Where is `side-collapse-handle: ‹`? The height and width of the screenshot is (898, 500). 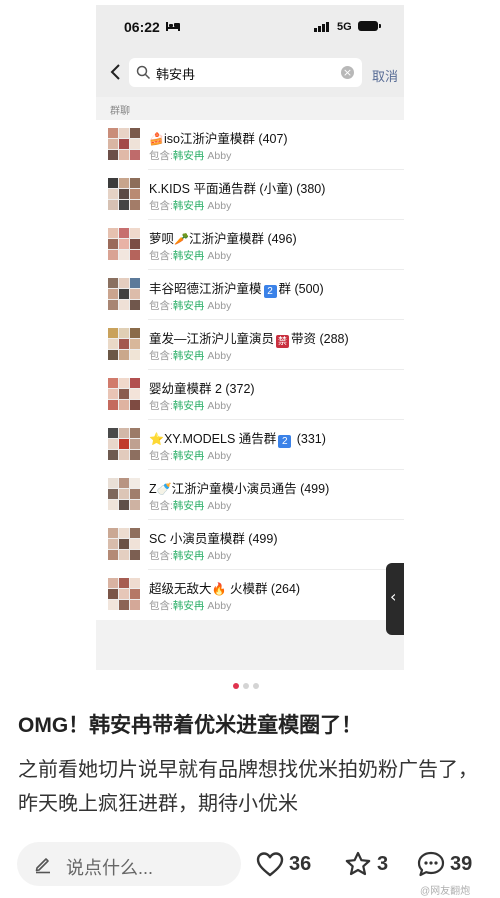 side-collapse-handle: ‹ is located at coordinates (395, 599).